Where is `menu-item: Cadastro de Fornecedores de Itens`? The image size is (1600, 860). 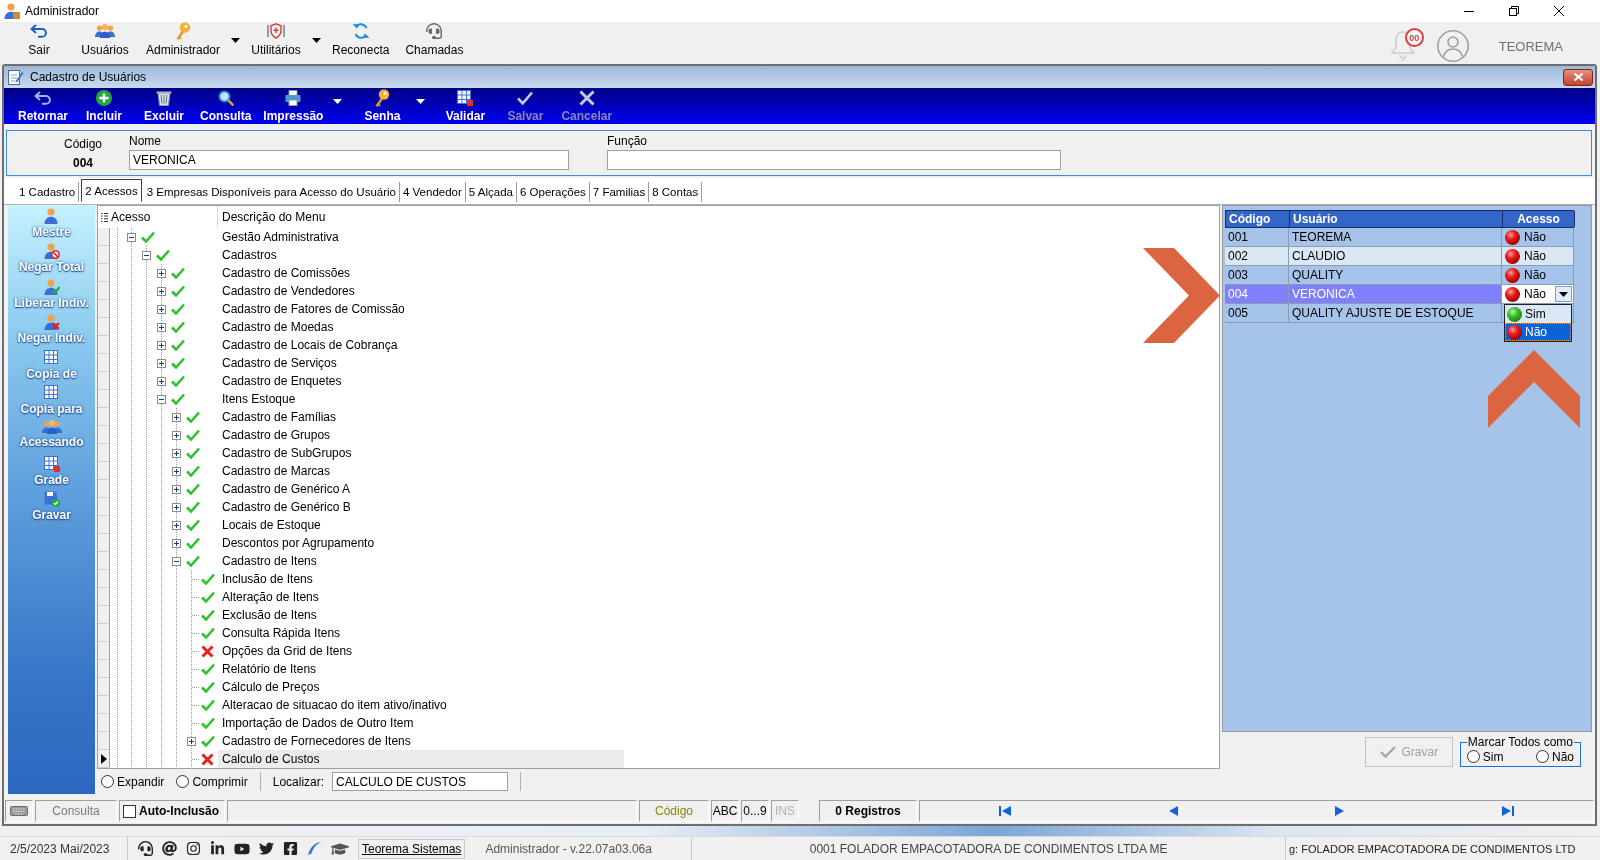 menu-item: Cadastro de Fornecedores de Itens is located at coordinates (421, 741).